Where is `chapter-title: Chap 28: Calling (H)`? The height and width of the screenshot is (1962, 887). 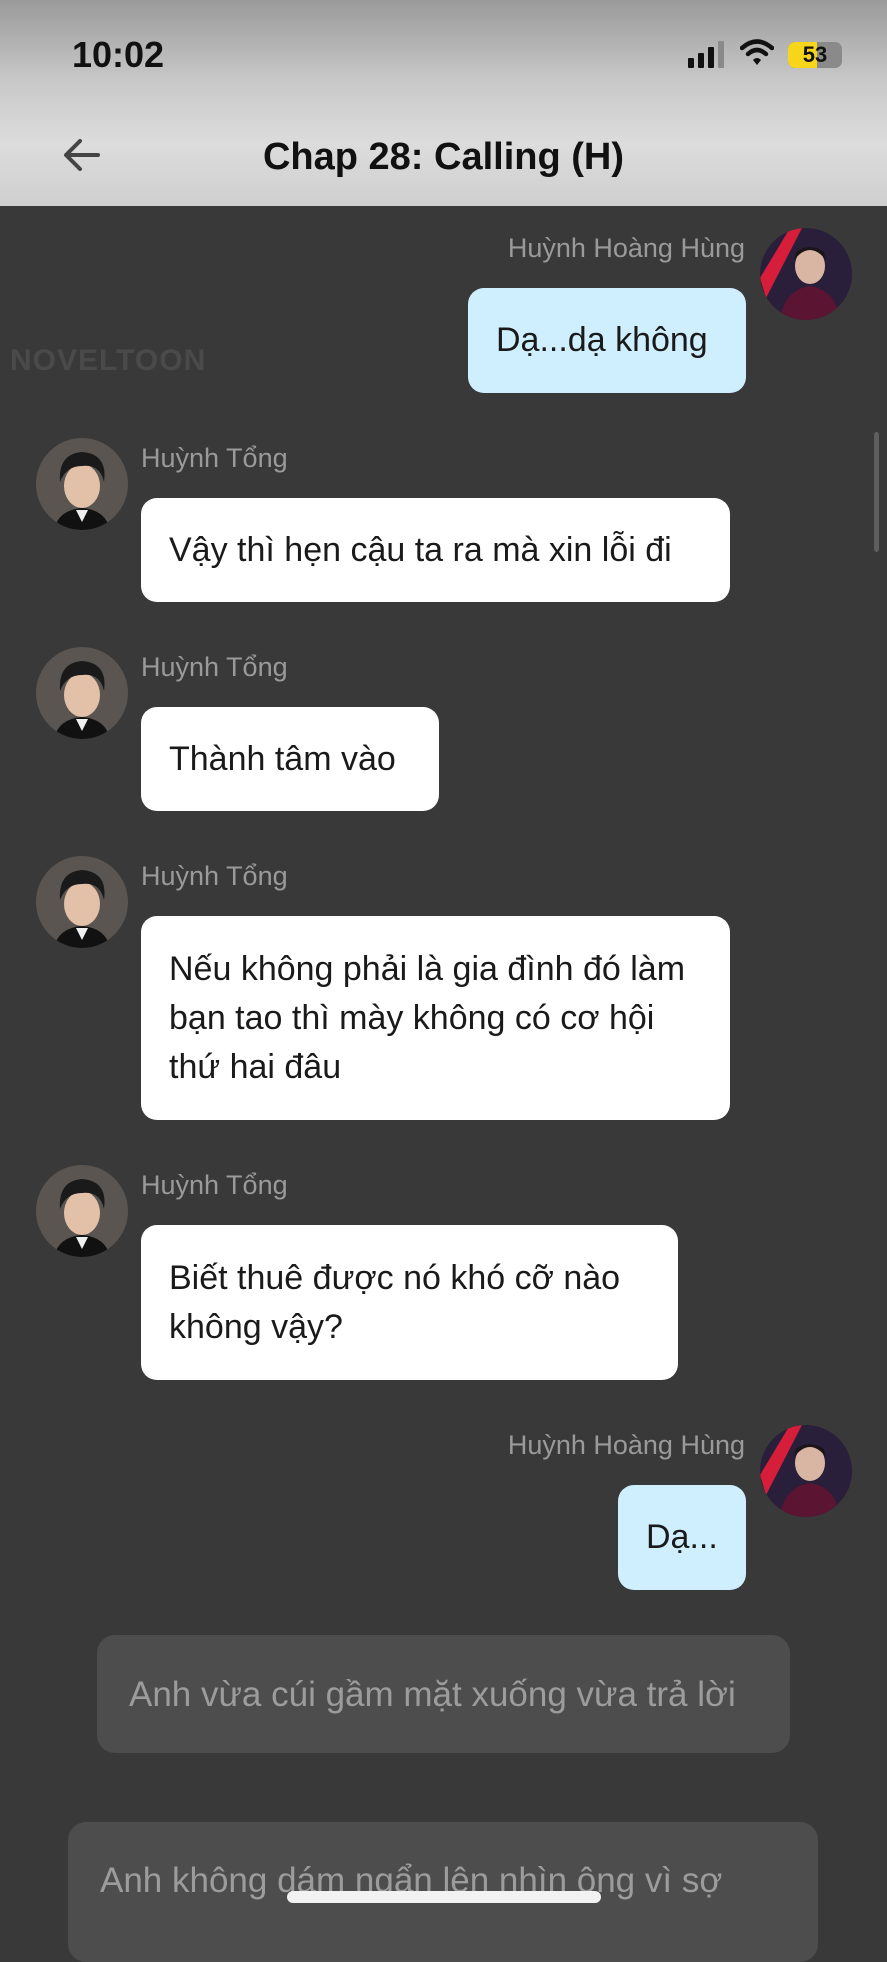
chapter-title: Chap 28: Calling (H) is located at coordinates (443, 157).